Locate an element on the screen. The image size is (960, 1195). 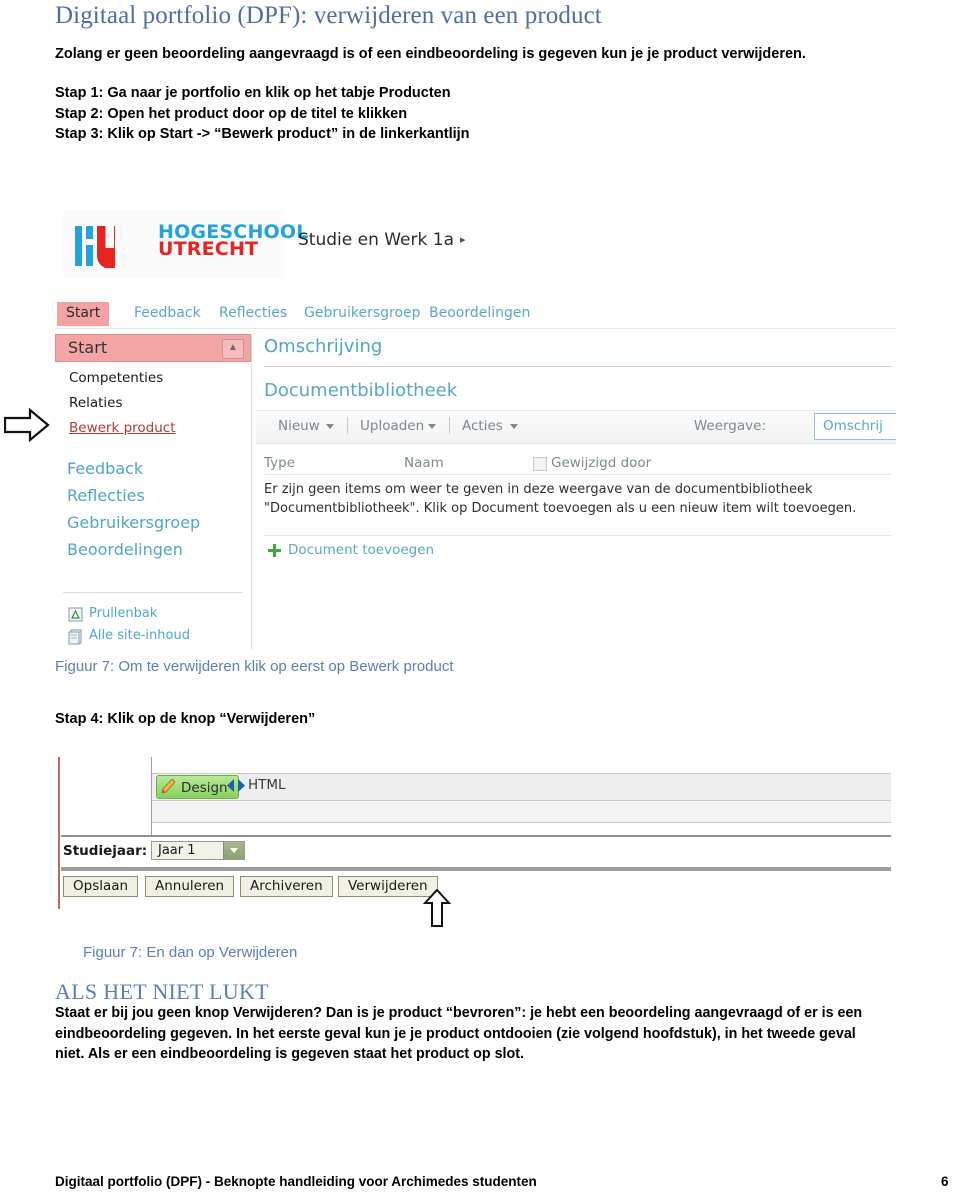
sidebar-item-competenties: Competenties is located at coordinates (116, 378).